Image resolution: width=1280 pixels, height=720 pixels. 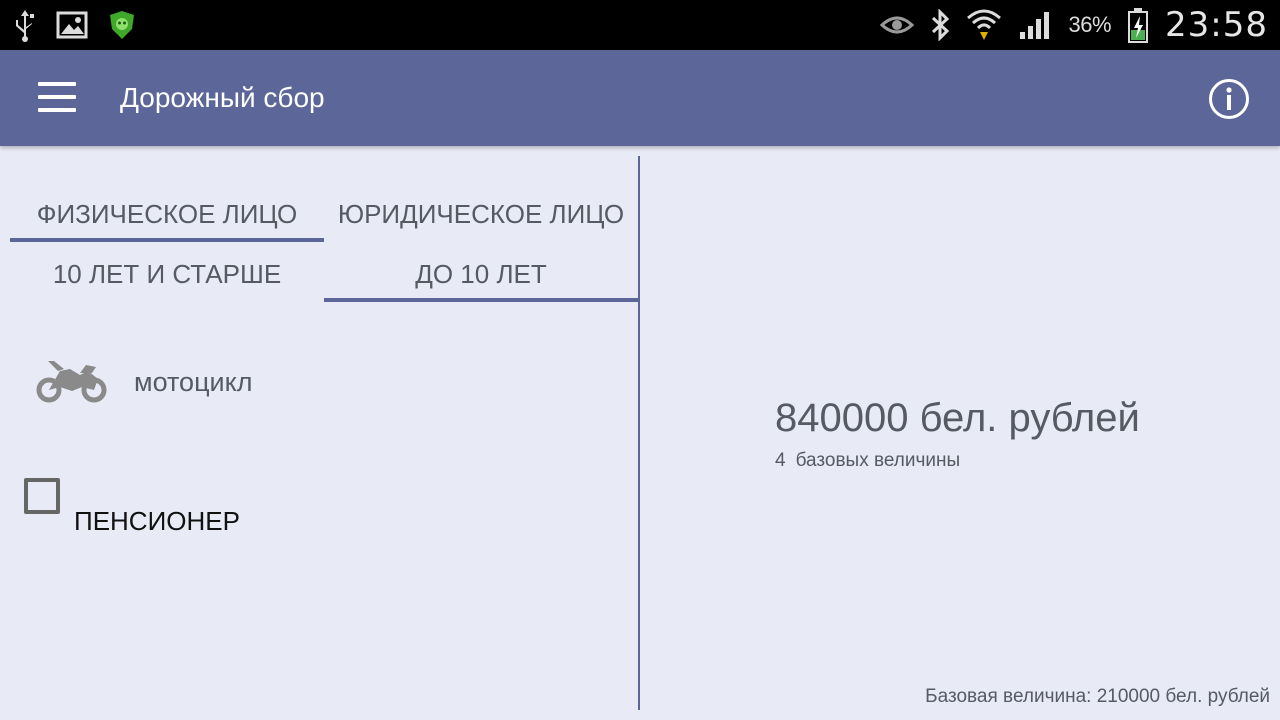 I want to click on battery-icon, so click(x=1138, y=25).